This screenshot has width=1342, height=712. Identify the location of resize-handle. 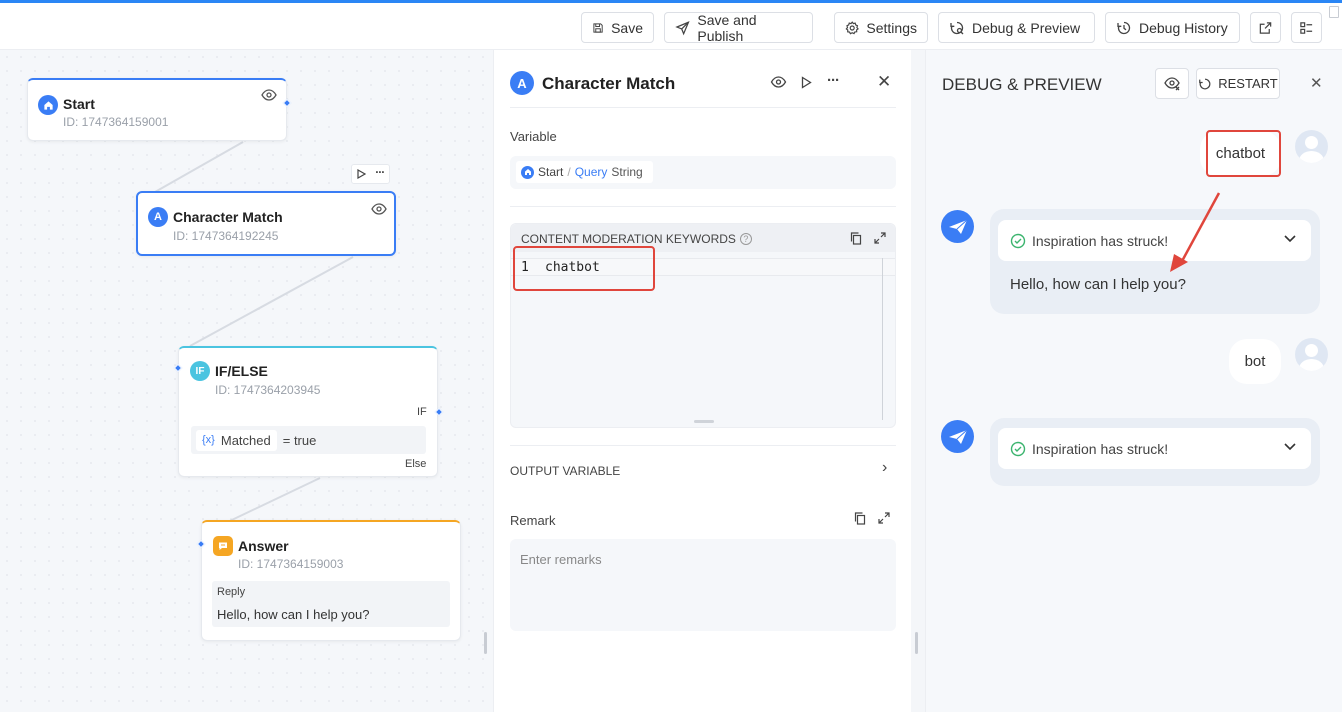
(485, 643).